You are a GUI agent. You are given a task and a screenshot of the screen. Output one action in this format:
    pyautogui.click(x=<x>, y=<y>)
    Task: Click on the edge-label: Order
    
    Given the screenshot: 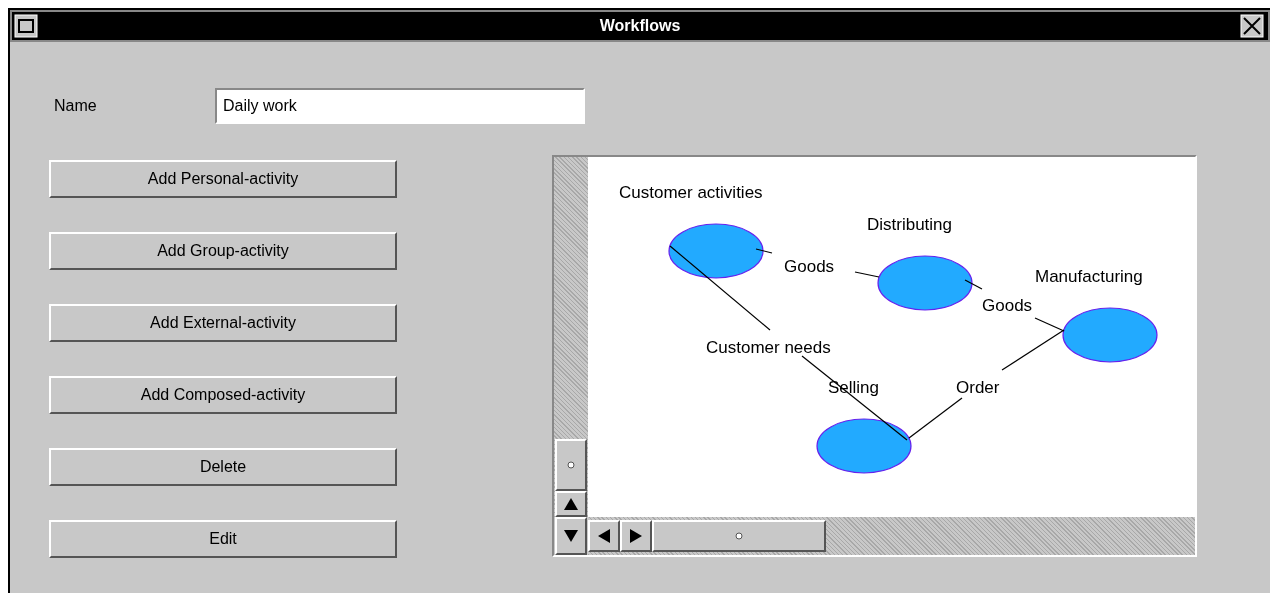 What is the action you would take?
    pyautogui.click(x=978, y=387)
    